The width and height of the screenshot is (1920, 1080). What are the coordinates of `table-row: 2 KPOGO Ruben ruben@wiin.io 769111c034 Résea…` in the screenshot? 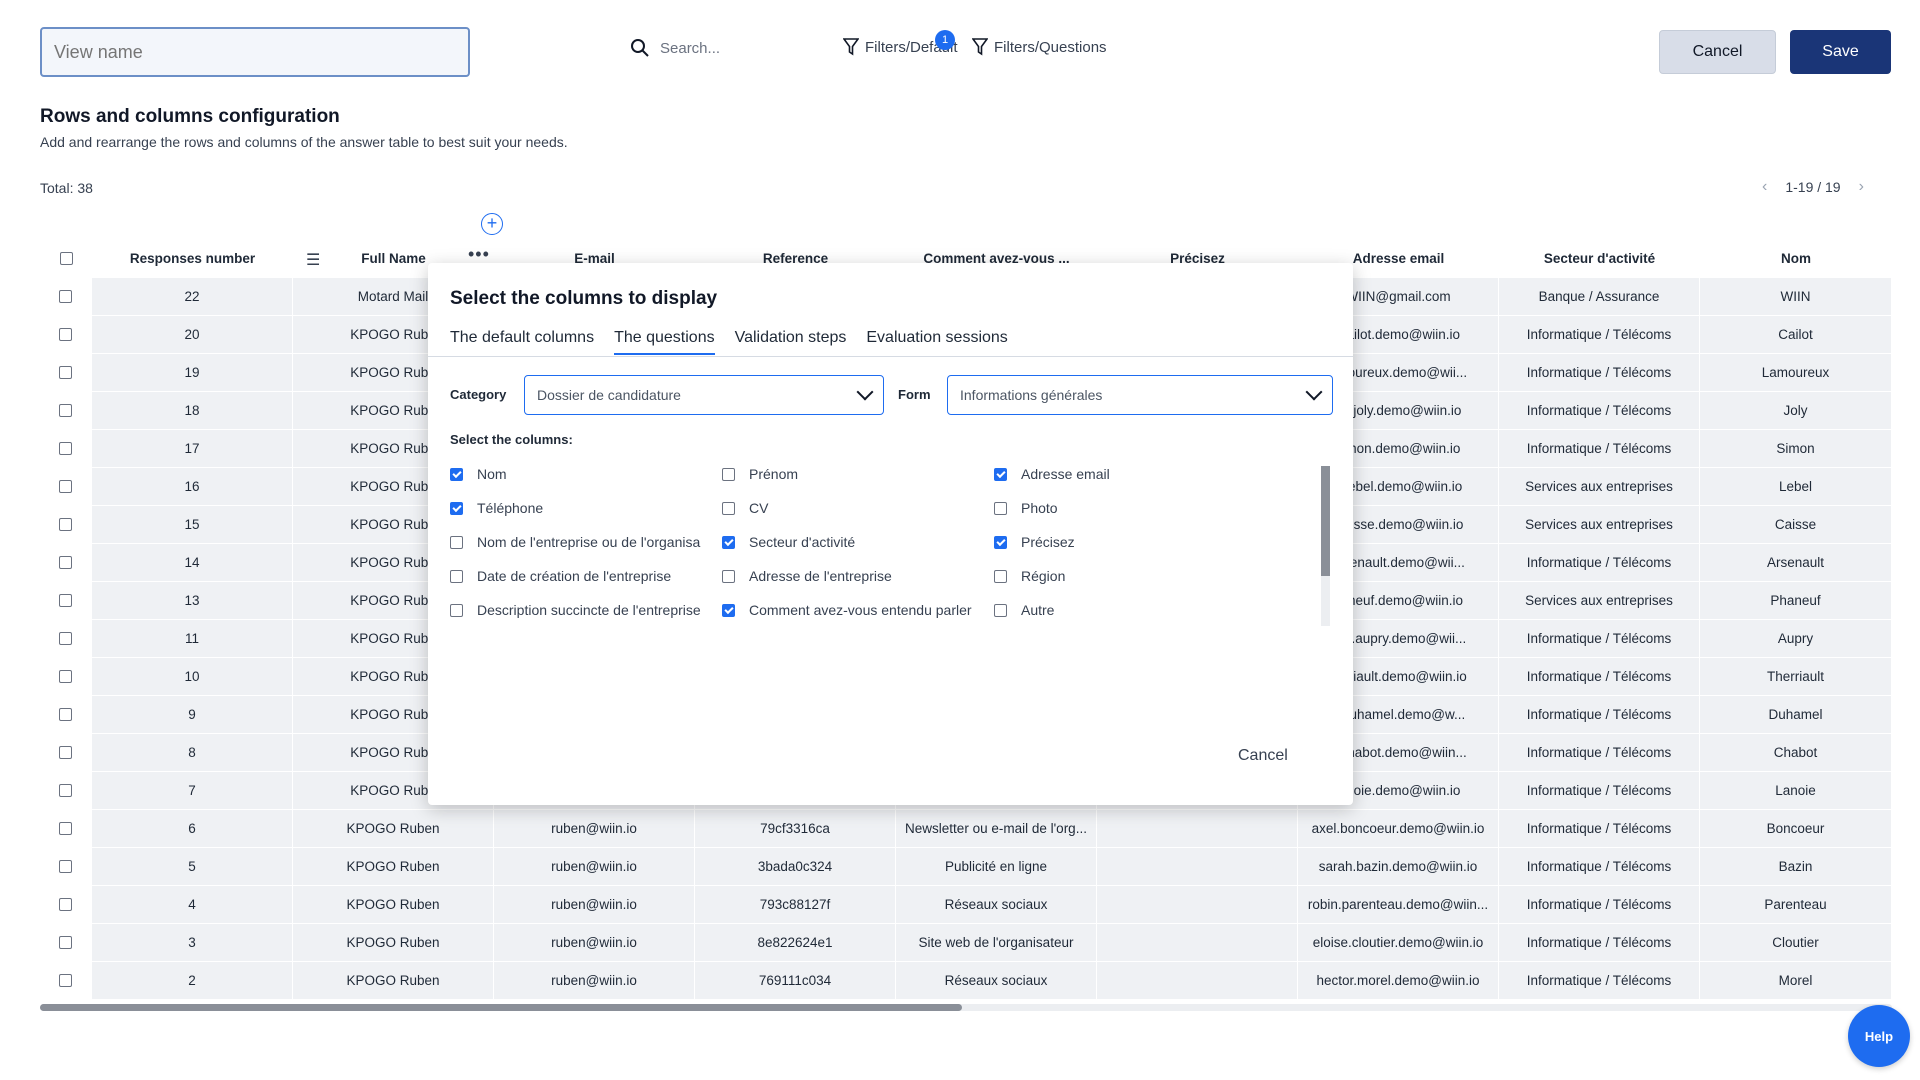 It's located at (966, 981).